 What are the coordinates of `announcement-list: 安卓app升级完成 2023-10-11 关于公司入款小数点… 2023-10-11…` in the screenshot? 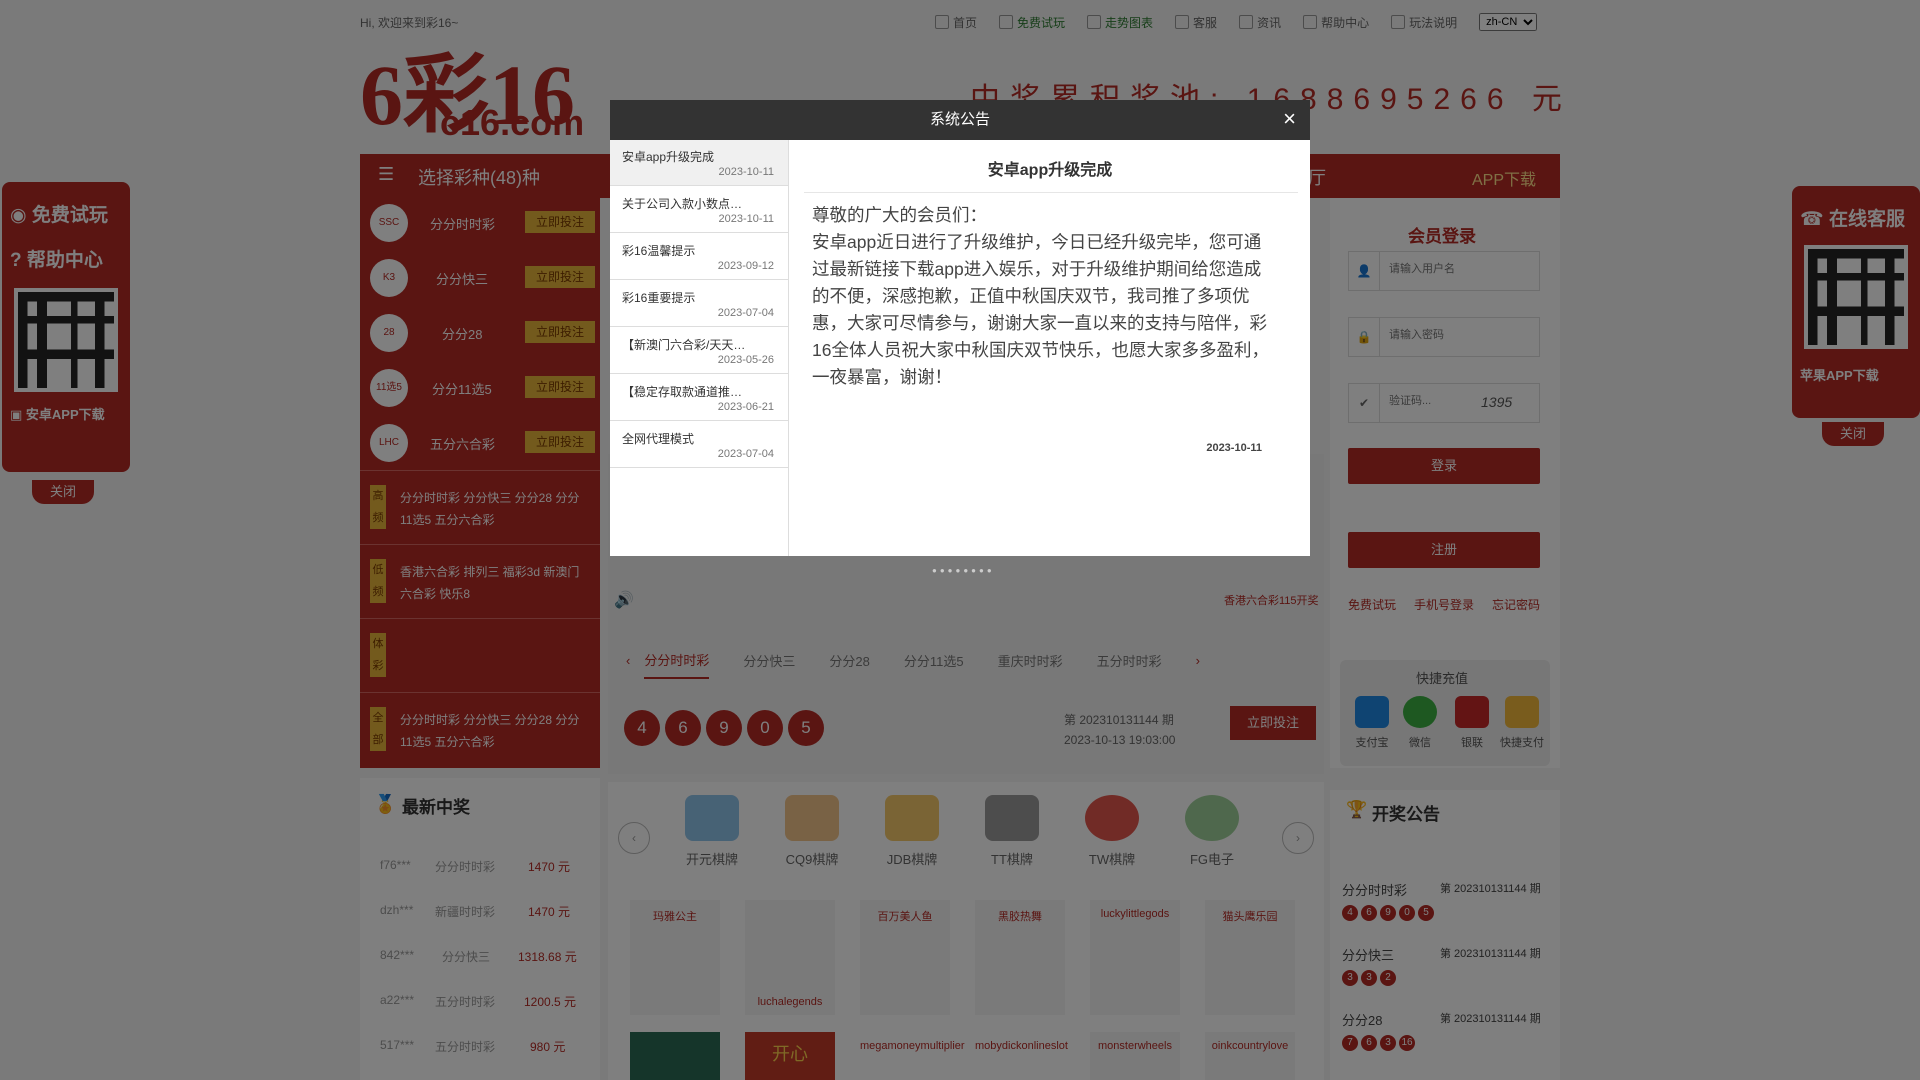 It's located at (699, 348).